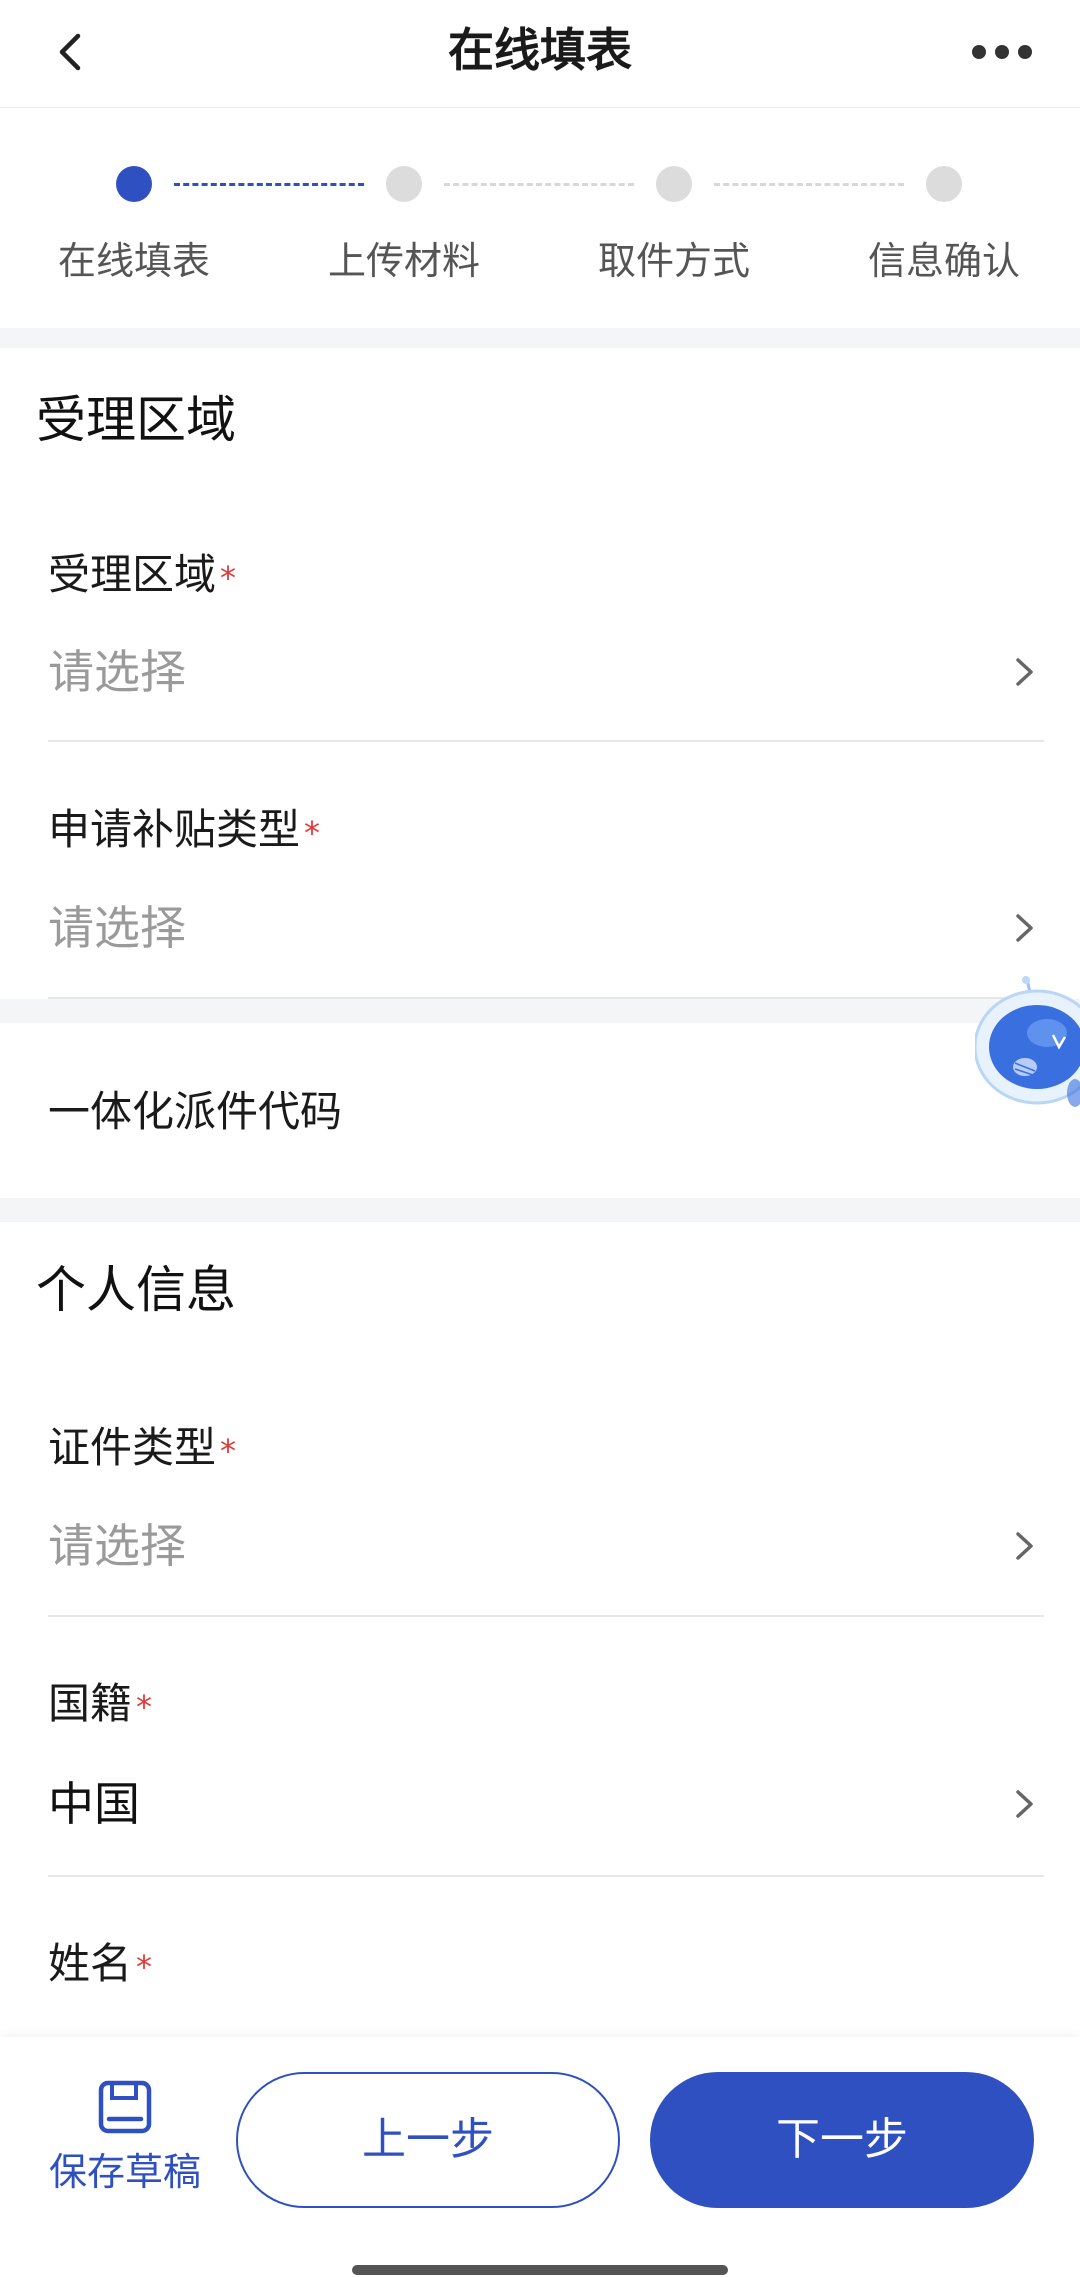 This screenshot has width=1080, height=2277. Describe the element at coordinates (136, 1290) in the screenshot. I see `section-title-personal: 个人信息` at that location.